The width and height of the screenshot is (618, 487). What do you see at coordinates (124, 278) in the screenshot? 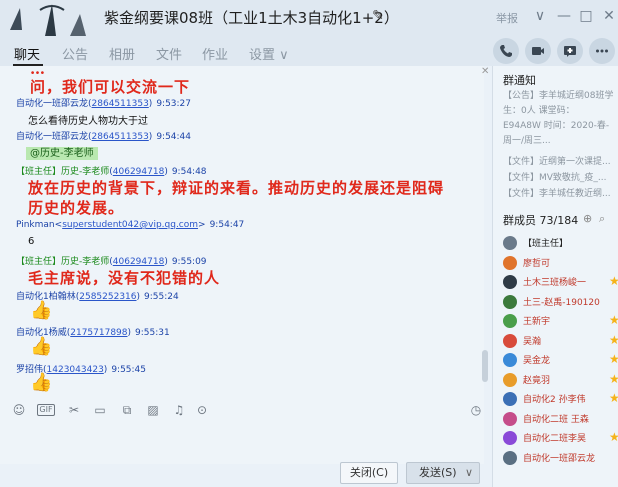
I see `message-text: 毛主席说，没有不犯错的人` at bounding box center [124, 278].